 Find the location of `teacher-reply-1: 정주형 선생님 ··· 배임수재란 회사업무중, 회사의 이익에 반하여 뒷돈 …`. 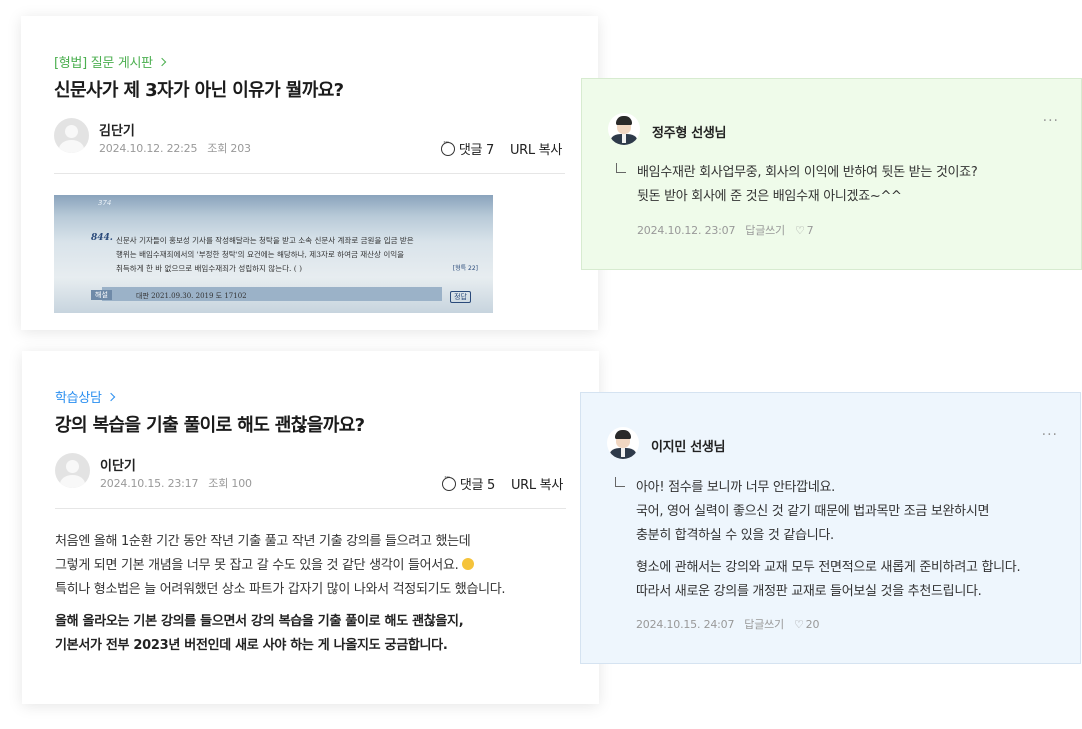

teacher-reply-1: 정주형 선생님 ··· 배임수재란 회사업무중, 회사의 이익에 반하여 뒷돈 … is located at coordinates (831, 174).